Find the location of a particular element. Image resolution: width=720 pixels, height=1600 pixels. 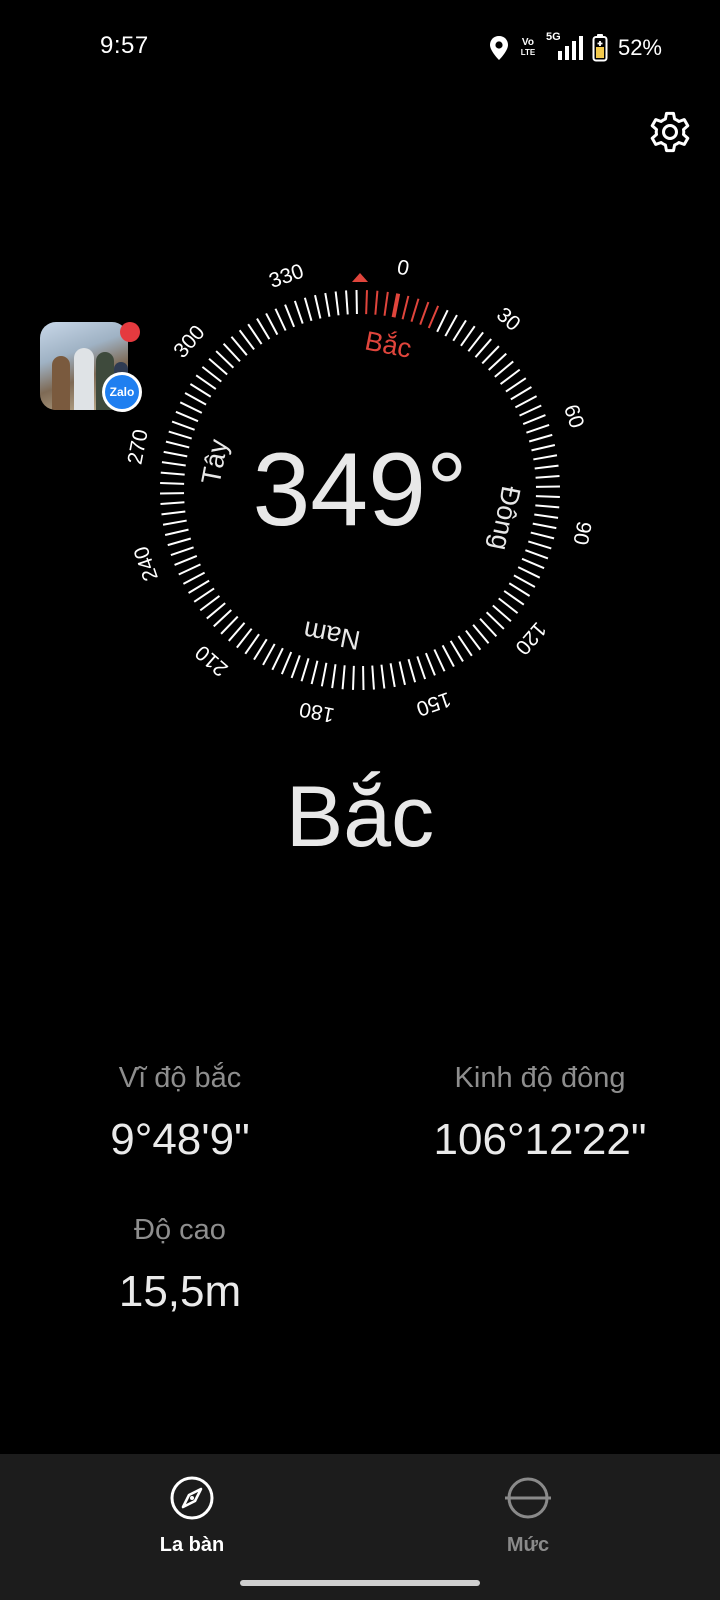

volte-icon: Vo LTE is located at coordinates (528, 48).